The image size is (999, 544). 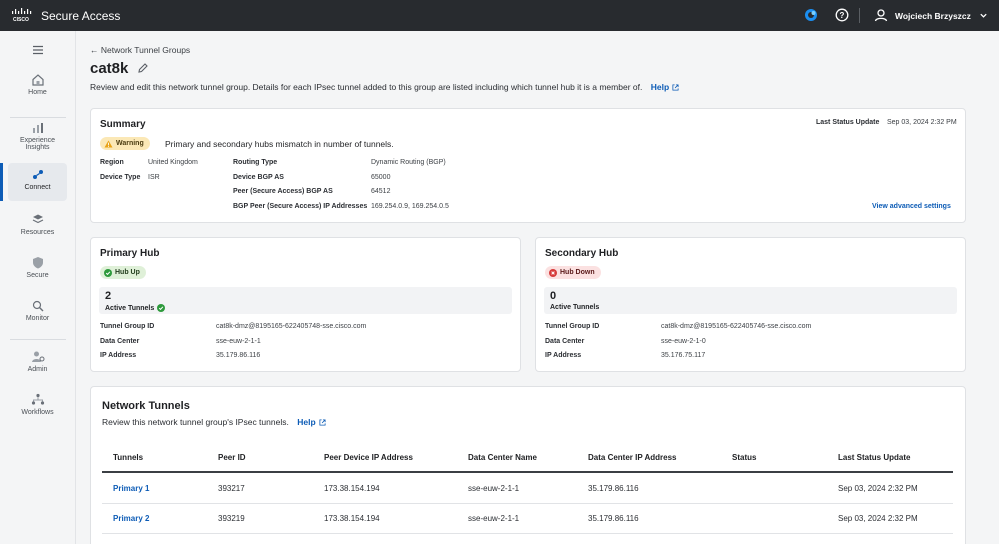 I want to click on active-tunnels-count: 0, so click(x=553, y=296).